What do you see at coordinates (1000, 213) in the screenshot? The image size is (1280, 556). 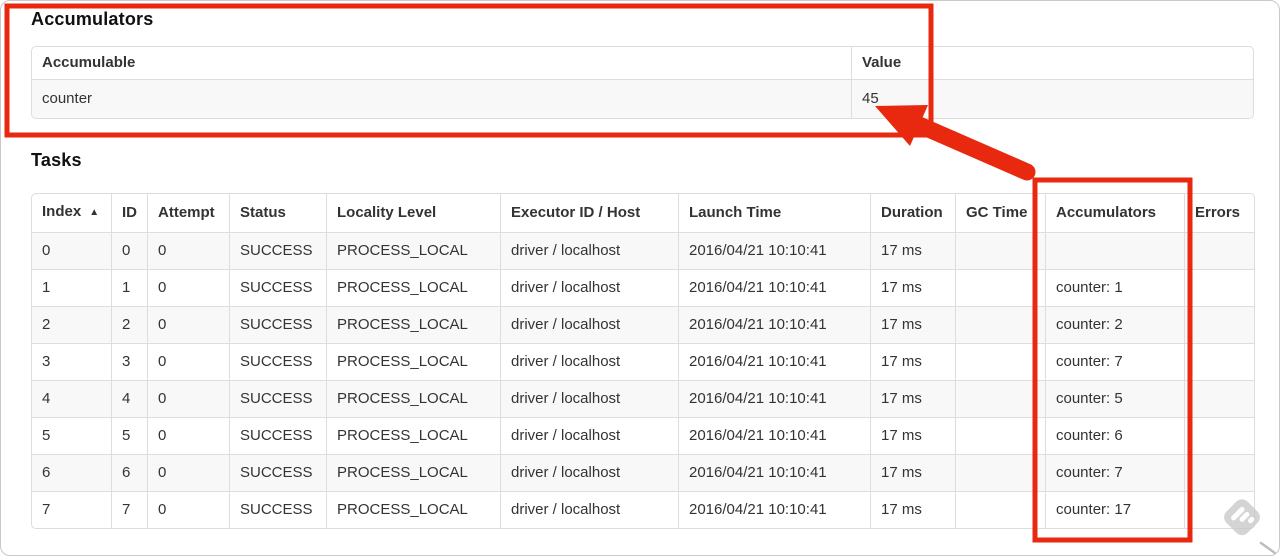 I see `column-header-gc-time: GC Time` at bounding box center [1000, 213].